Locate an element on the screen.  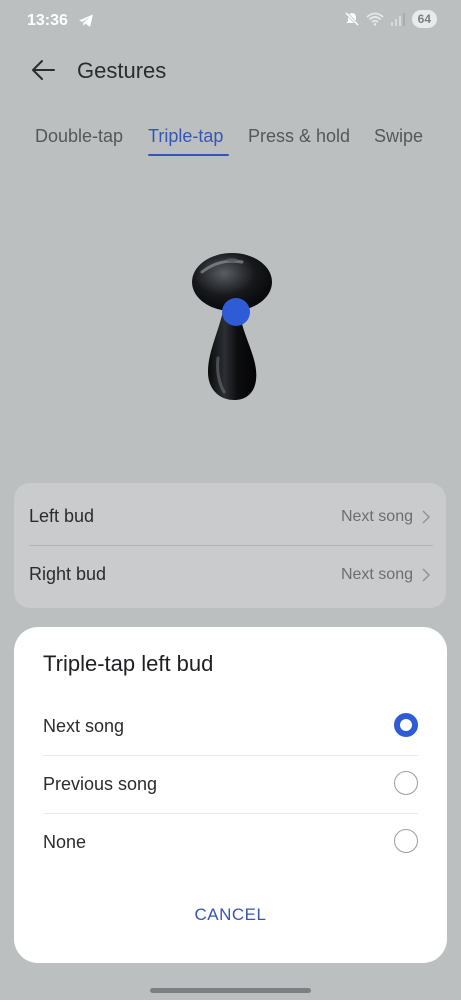
option-next-song: Next song is located at coordinates (230, 726).